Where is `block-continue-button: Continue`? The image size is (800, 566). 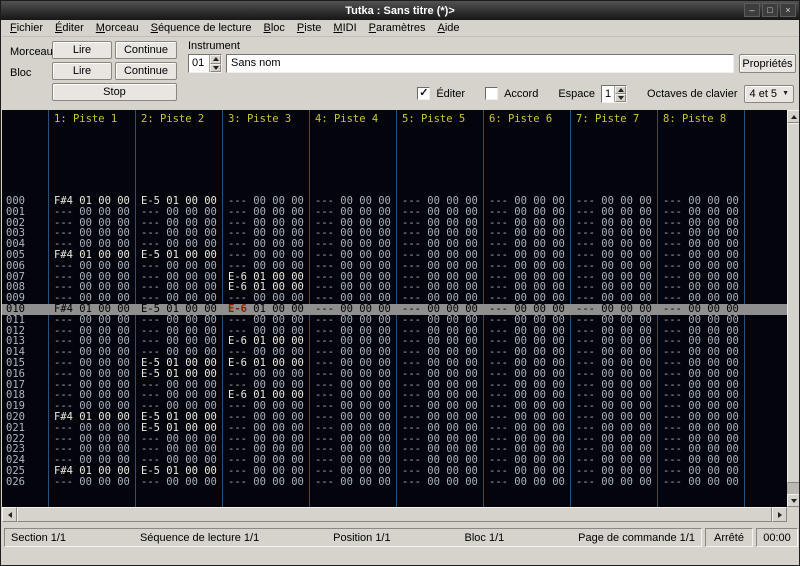
block-continue-button: Continue is located at coordinates (146, 71).